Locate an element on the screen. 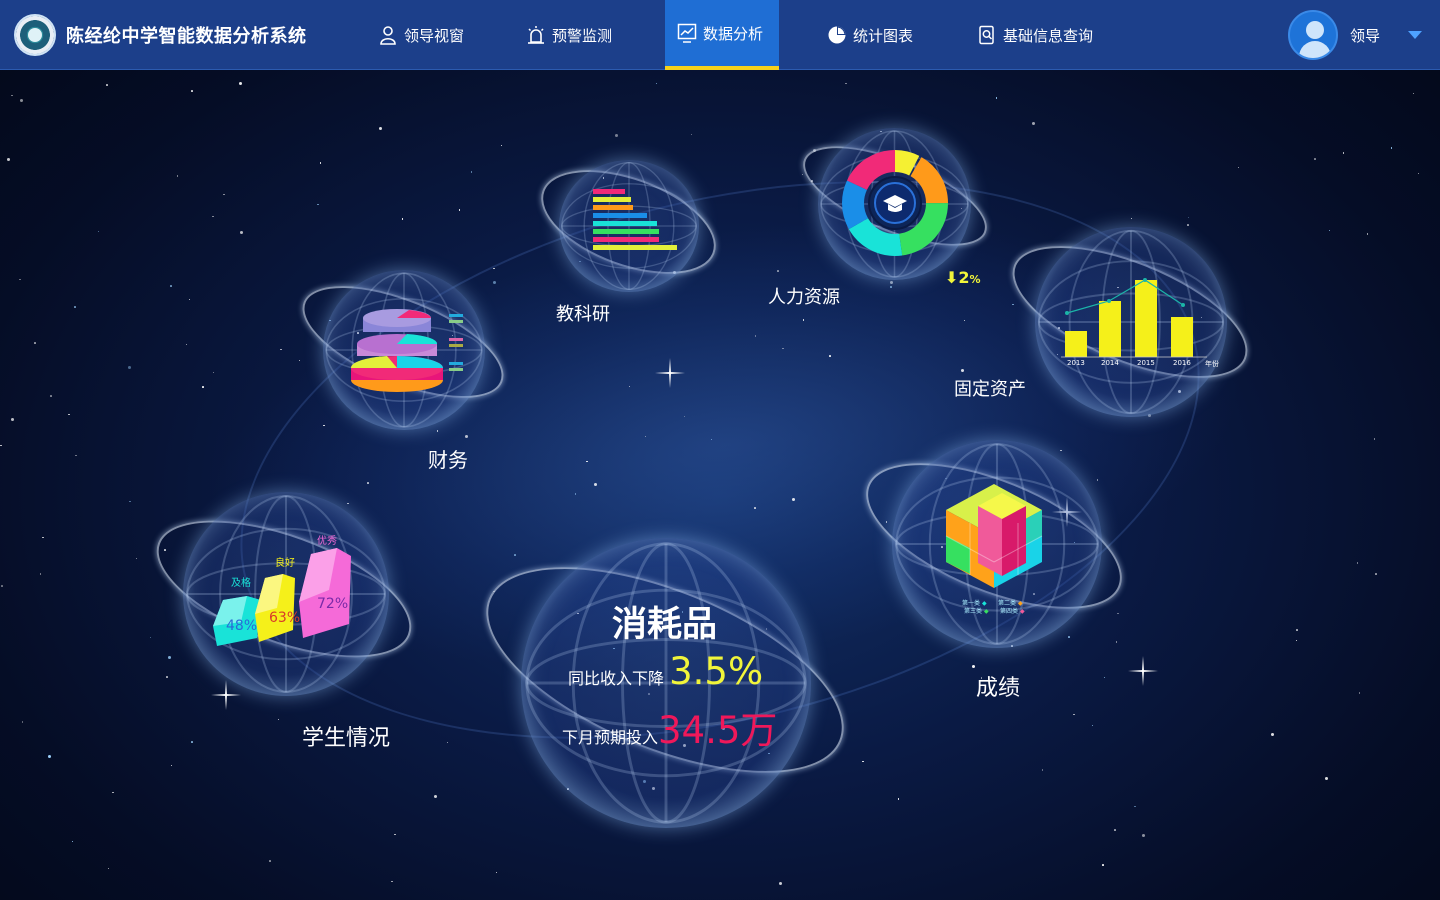 The height and width of the screenshot is (900, 1440). hr-sphere is located at coordinates (894, 204).